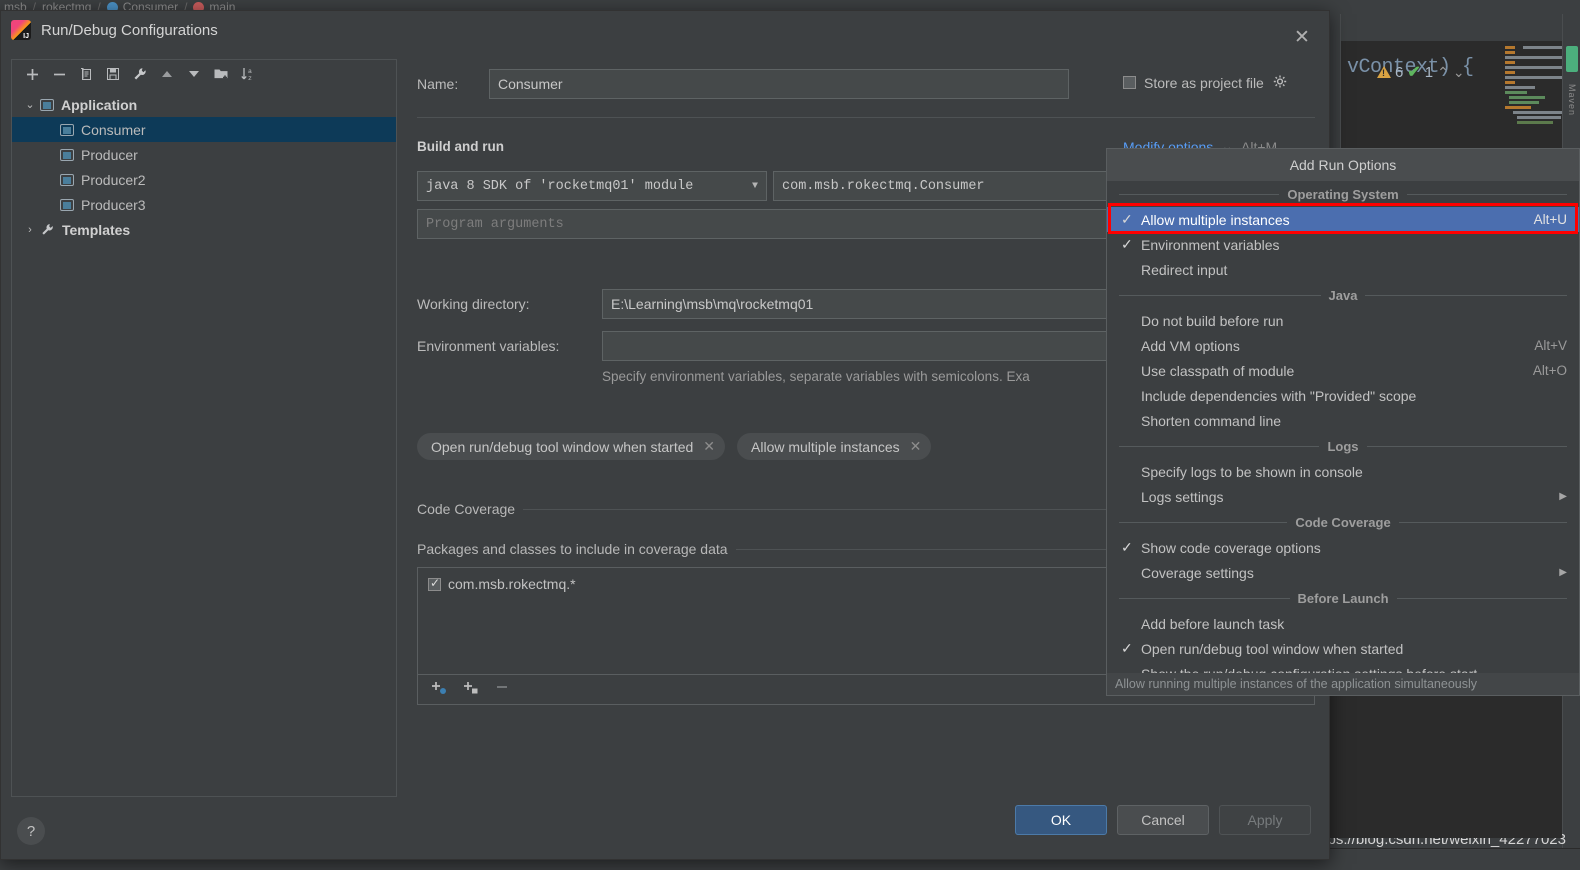 The width and height of the screenshot is (1580, 870). What do you see at coordinates (1184, 269) in the screenshot?
I see `menu-item-label: Redirect input` at bounding box center [1184, 269].